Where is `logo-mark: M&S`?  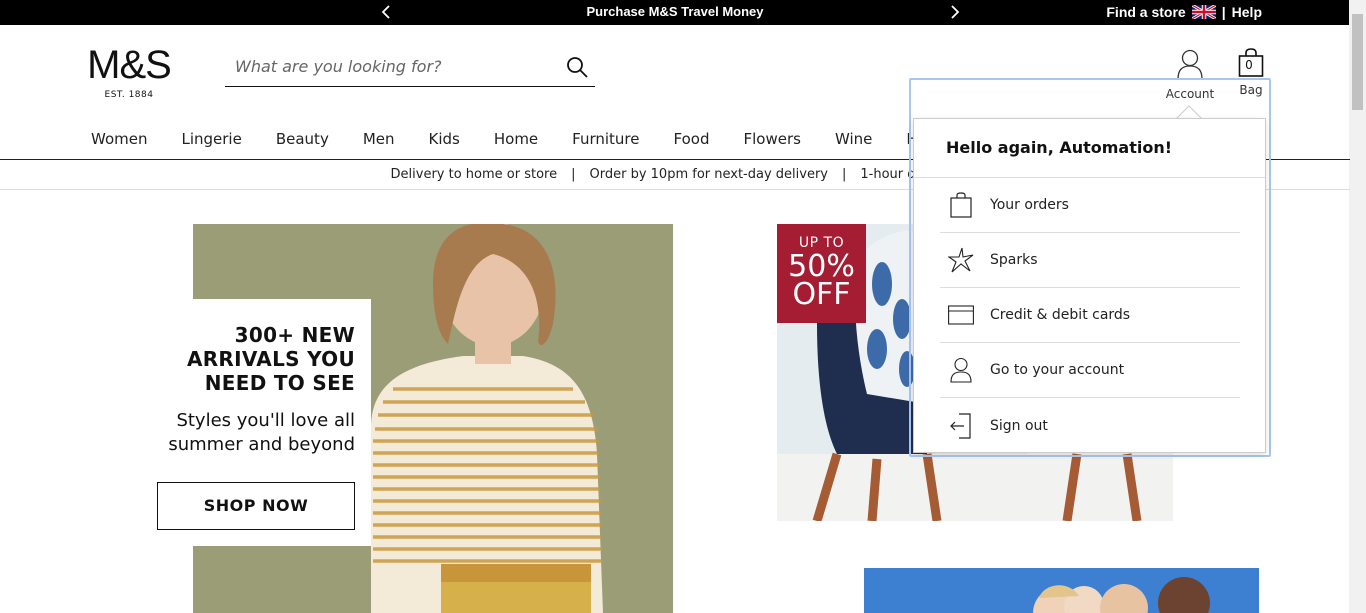 logo-mark: M&S is located at coordinates (129, 65).